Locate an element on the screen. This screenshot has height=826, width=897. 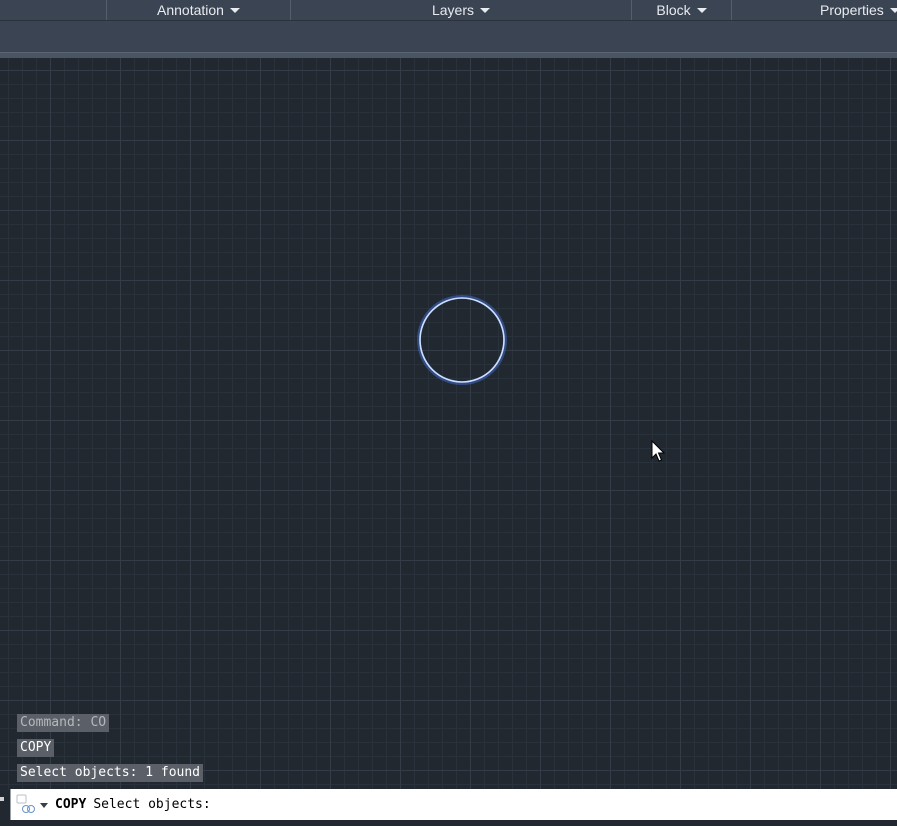
file-tab-strip is located at coordinates (448, 36).